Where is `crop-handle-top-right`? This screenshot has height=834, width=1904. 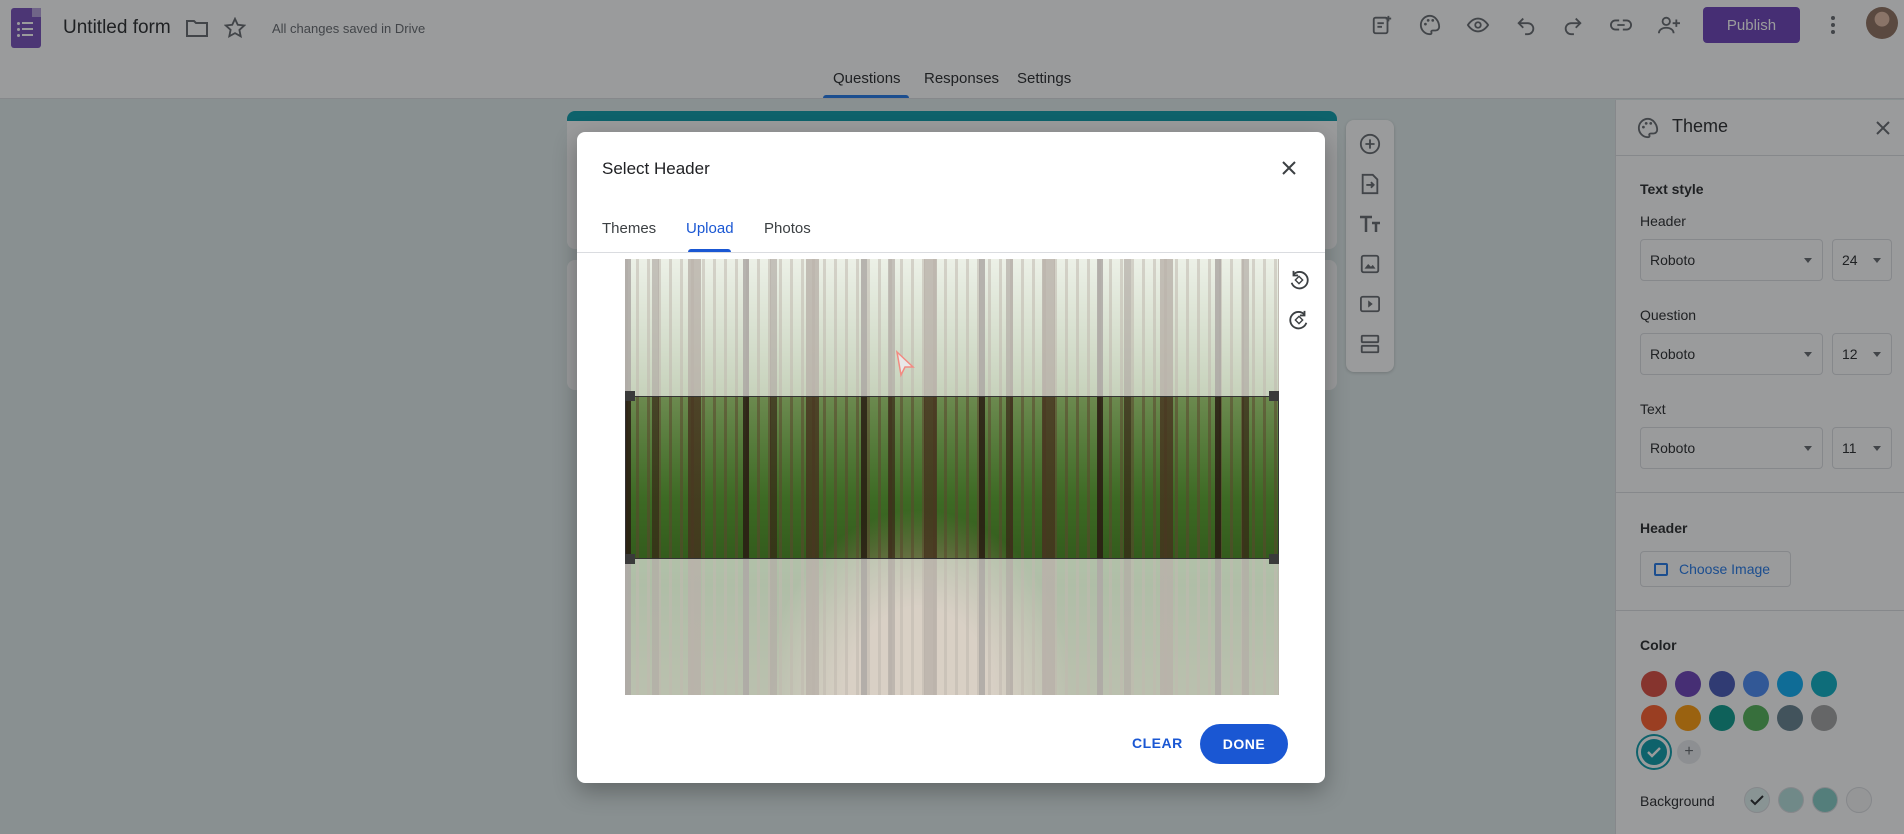
crop-handle-top-right is located at coordinates (1274, 396).